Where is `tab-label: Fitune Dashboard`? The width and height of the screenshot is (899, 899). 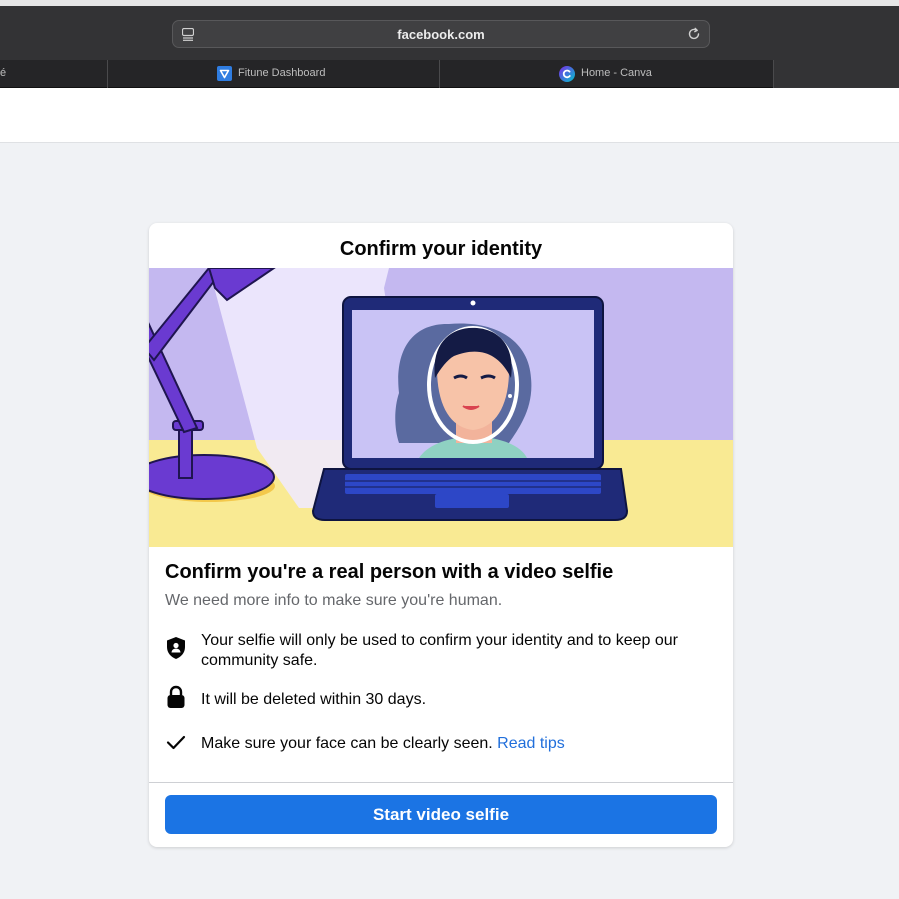 tab-label: Fitune Dashboard is located at coordinates (282, 73).